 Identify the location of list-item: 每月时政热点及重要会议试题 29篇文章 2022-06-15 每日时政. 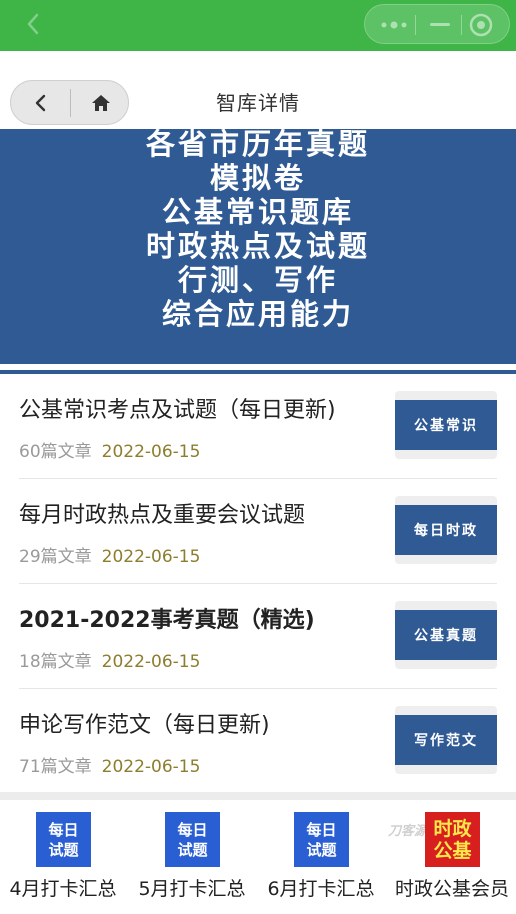
(258, 531).